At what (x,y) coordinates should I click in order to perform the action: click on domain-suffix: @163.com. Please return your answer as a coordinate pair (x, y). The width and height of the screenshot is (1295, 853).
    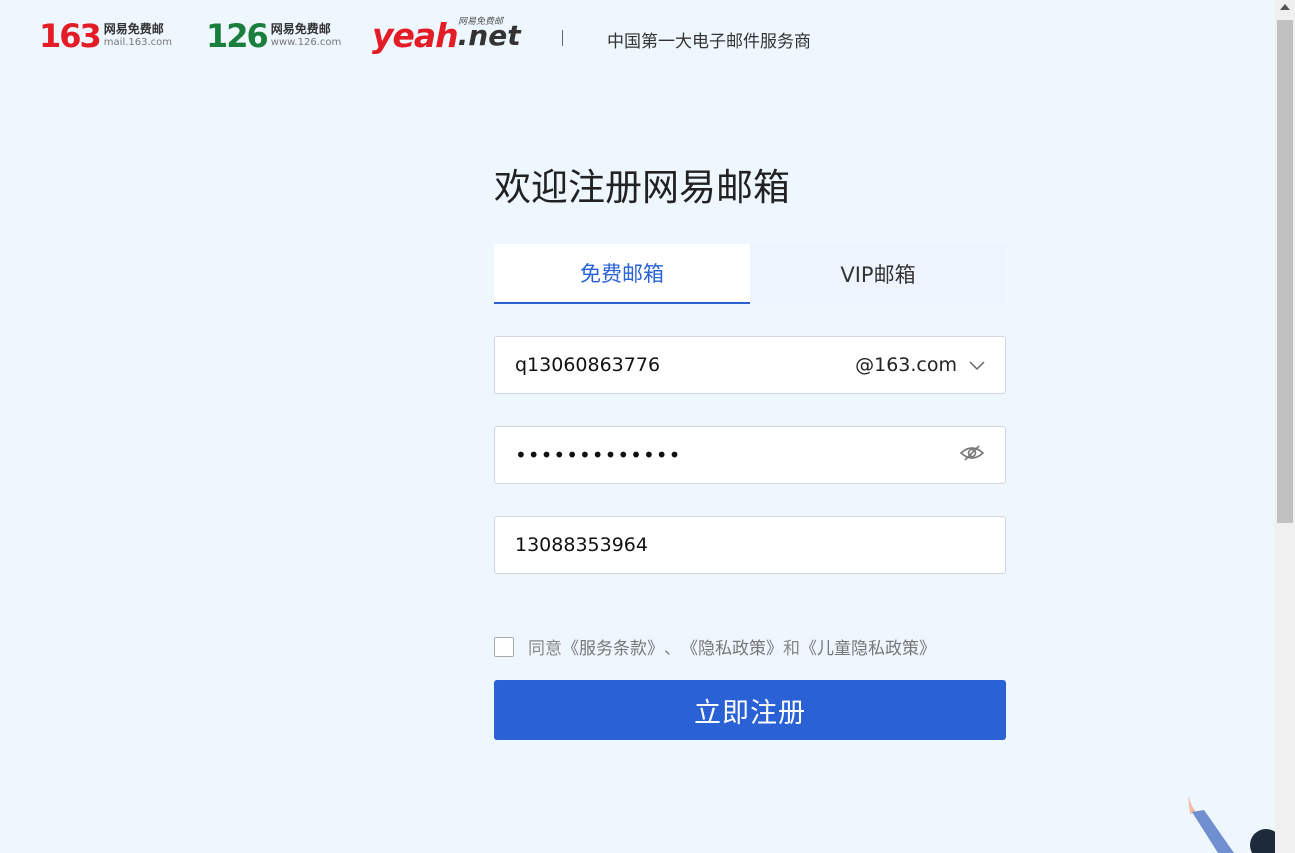
    Looking at the image, I should click on (906, 365).